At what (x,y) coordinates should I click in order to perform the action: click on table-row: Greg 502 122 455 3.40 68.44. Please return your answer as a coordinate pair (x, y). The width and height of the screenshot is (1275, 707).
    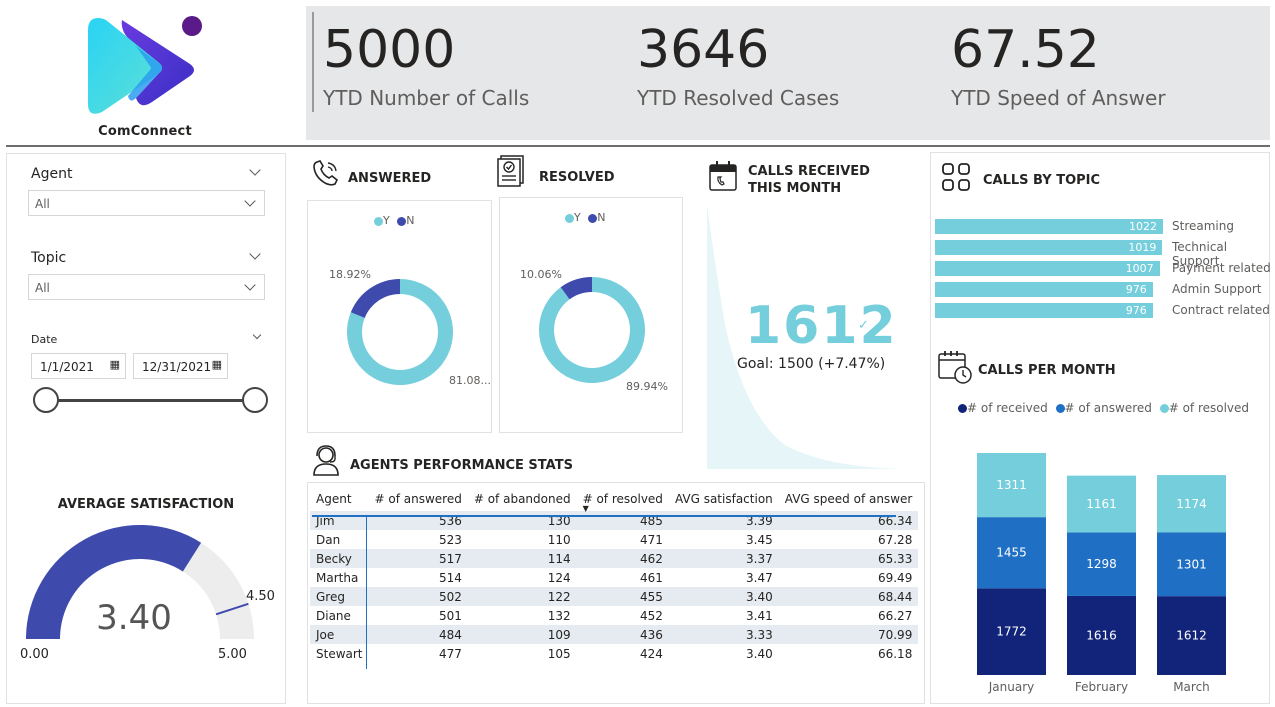
    Looking at the image, I should click on (614, 596).